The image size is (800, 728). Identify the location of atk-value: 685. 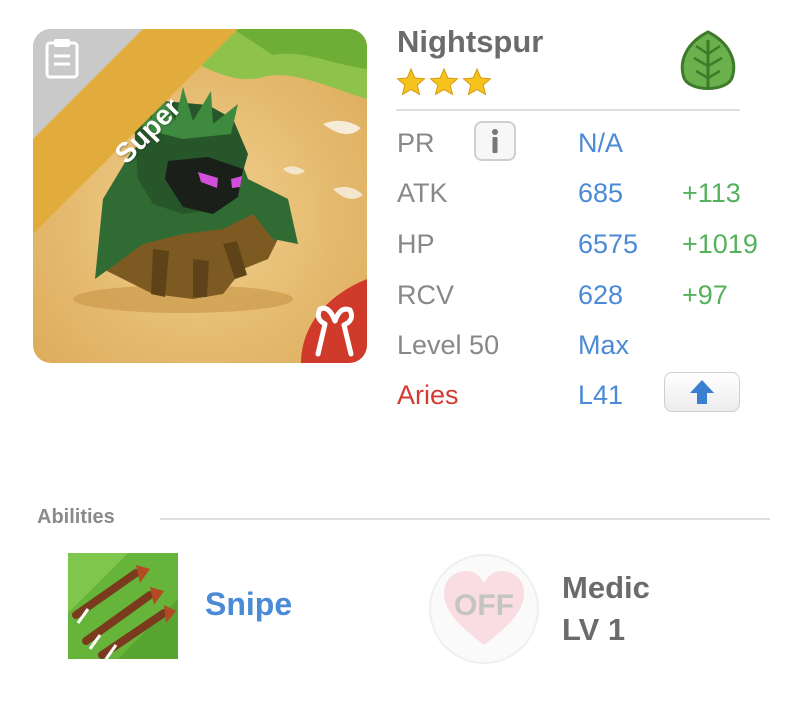
(601, 193).